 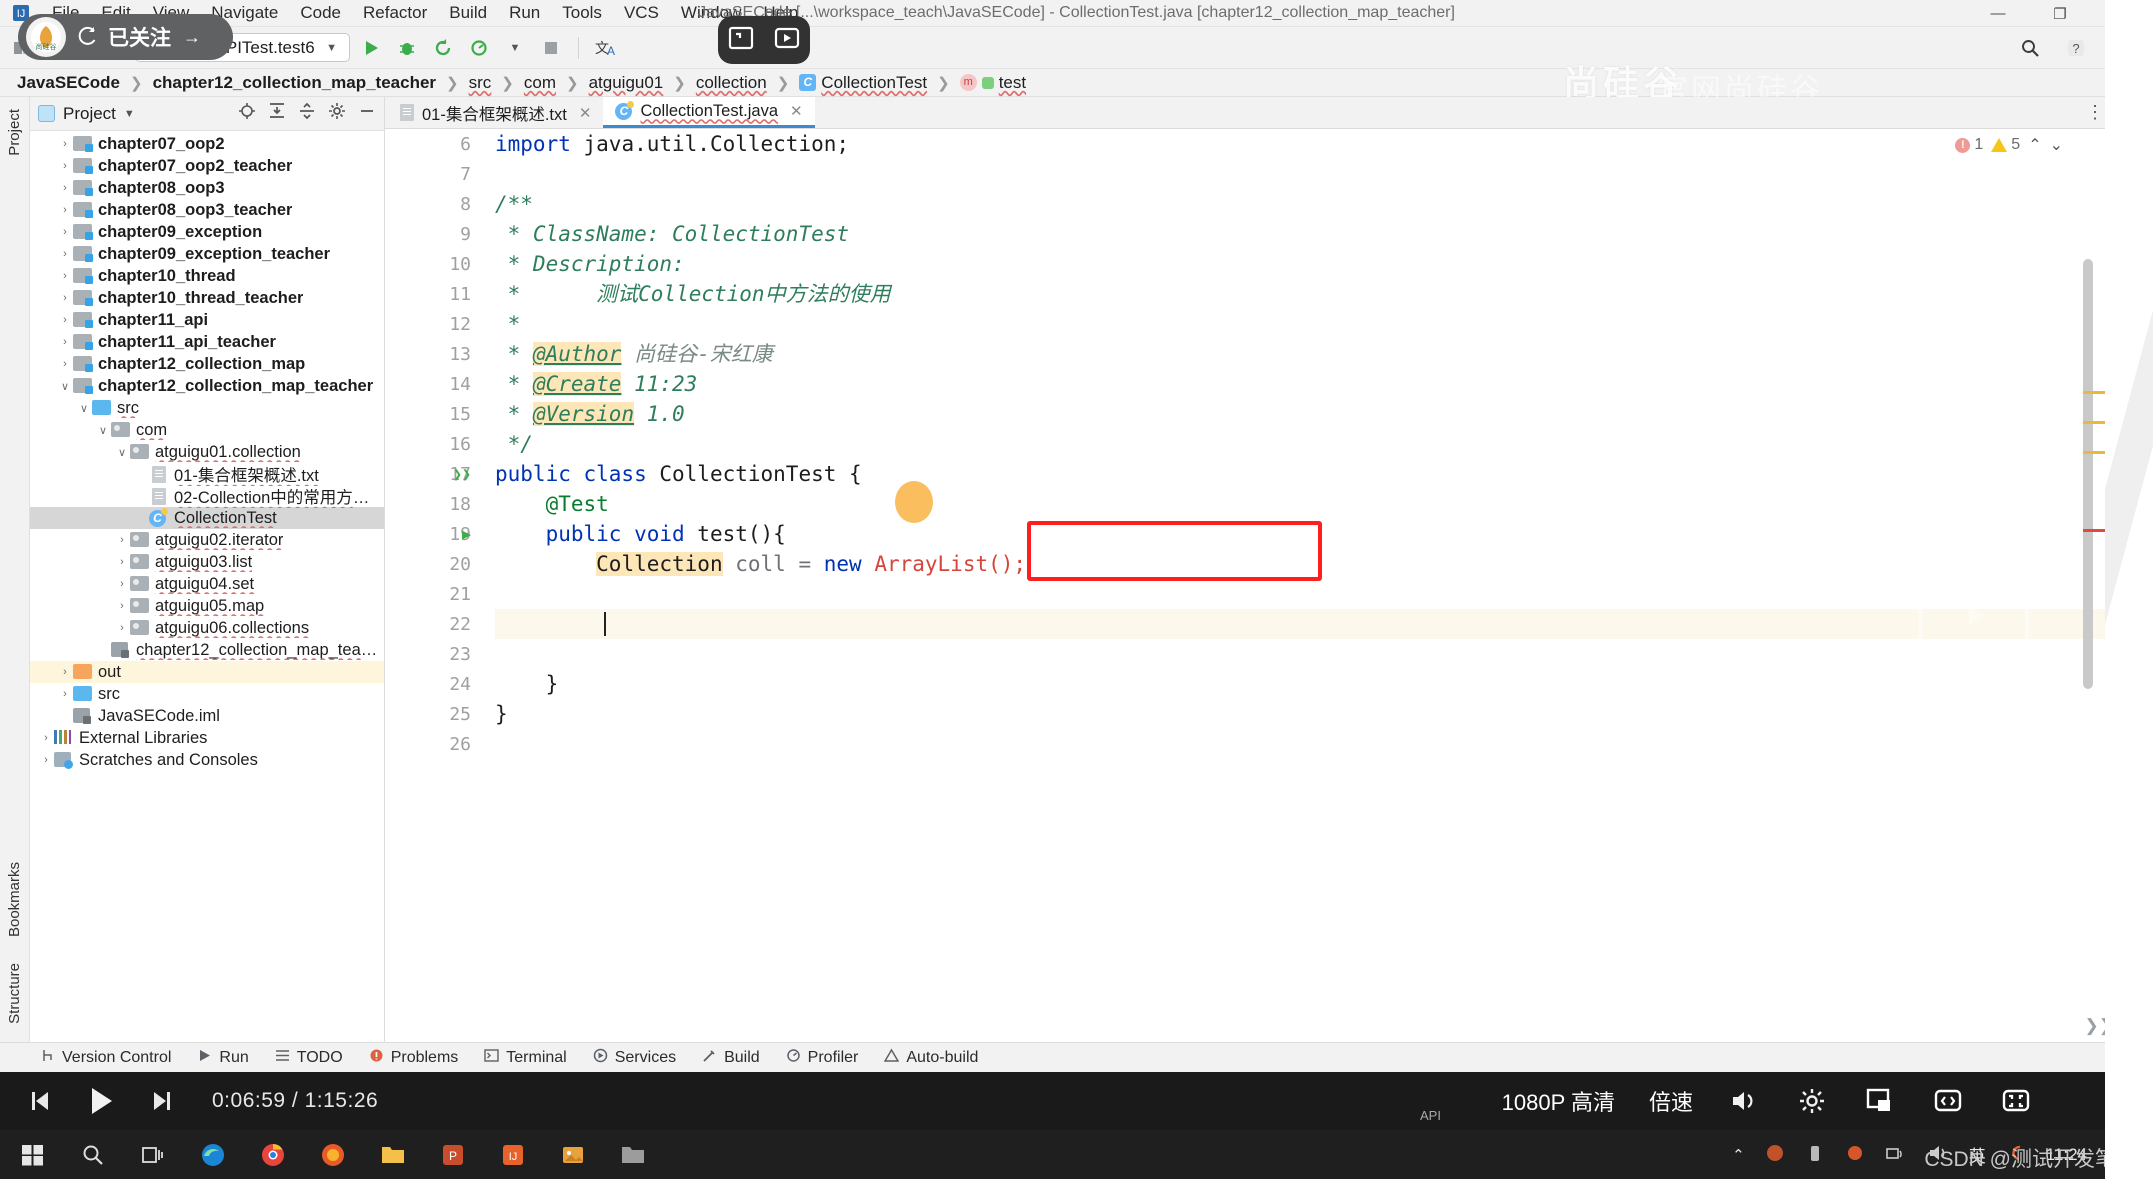 I want to click on rail-item-project: Project, so click(x=14, y=132).